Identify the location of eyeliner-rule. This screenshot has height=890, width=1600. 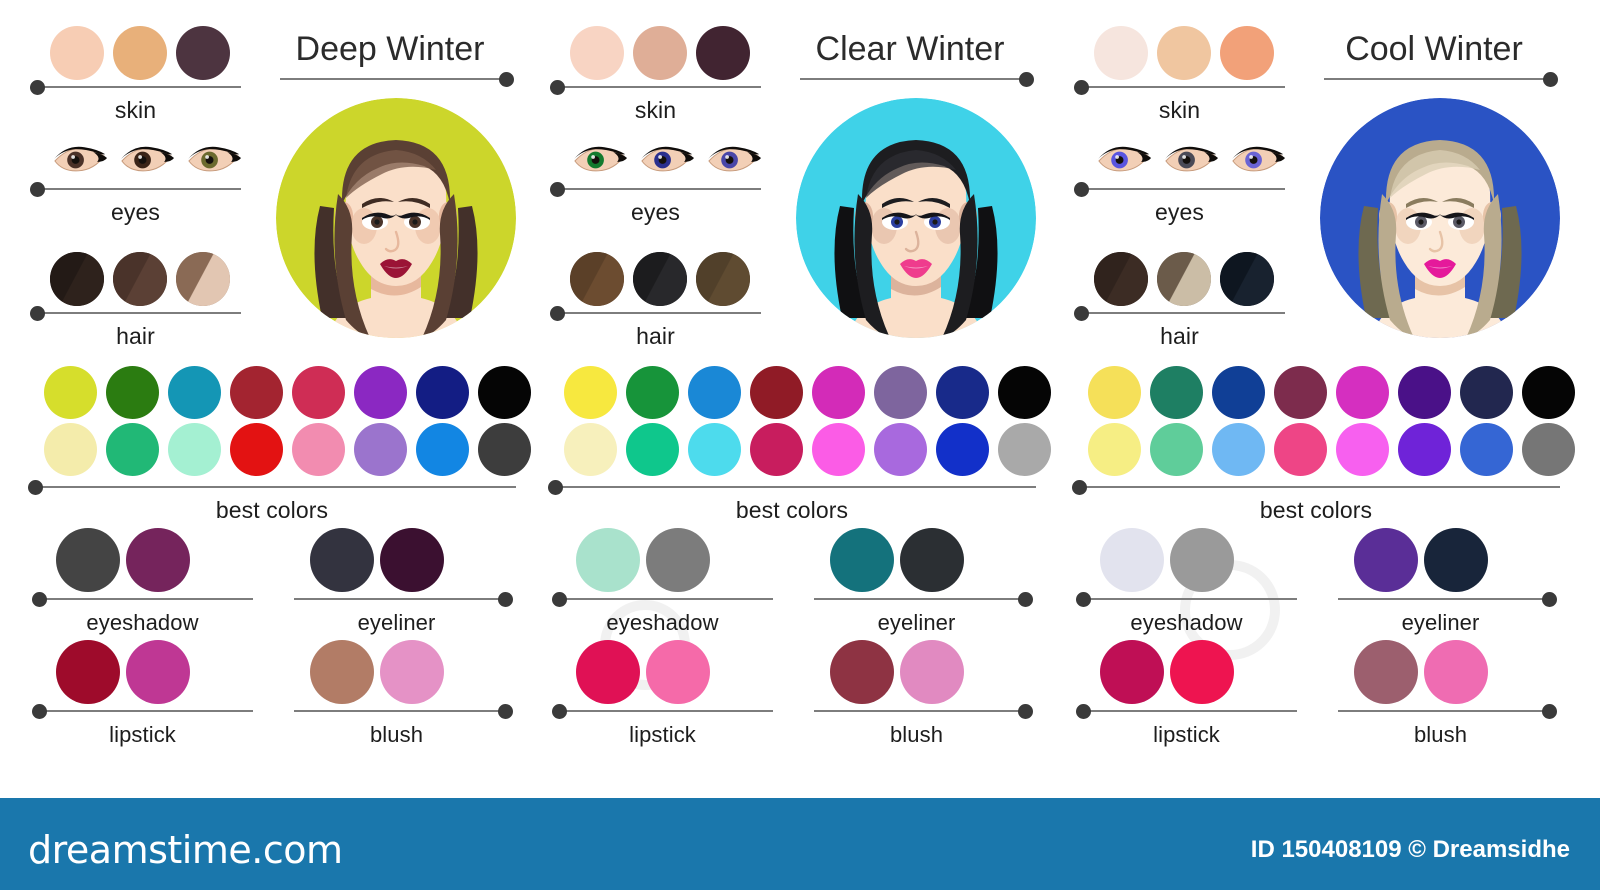
(1442, 599).